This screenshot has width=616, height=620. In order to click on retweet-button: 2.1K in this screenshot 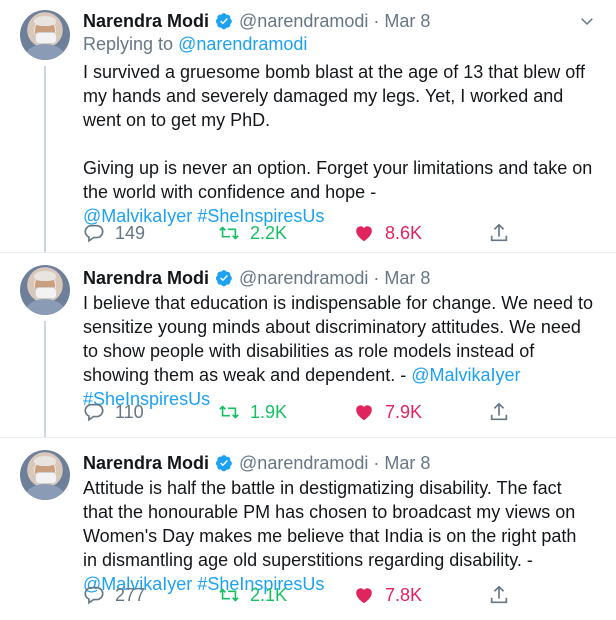, I will do `click(285, 595)`.